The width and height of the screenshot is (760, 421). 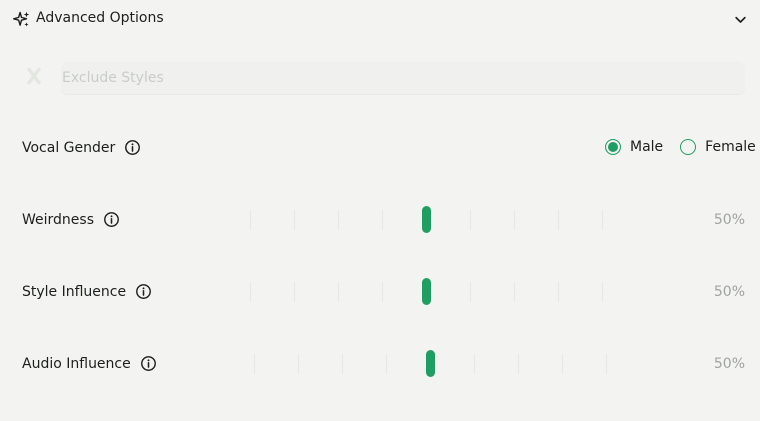 What do you see at coordinates (647, 147) in the screenshot?
I see `radio-male-label: Male` at bounding box center [647, 147].